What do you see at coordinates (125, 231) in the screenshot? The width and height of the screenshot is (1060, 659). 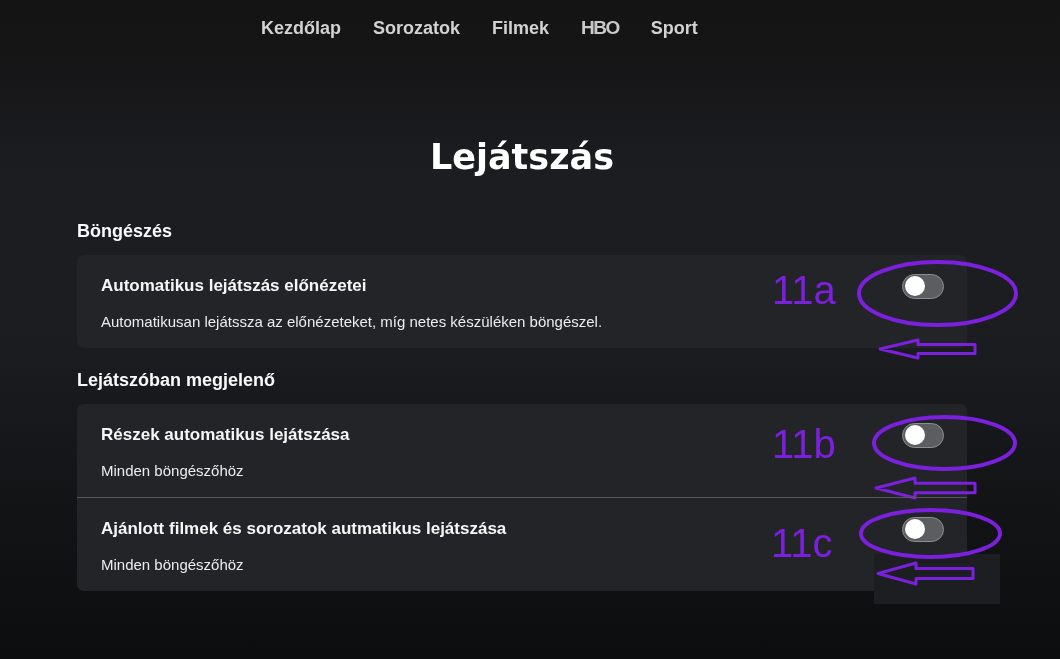 I see `section-heading: Böngészés` at bounding box center [125, 231].